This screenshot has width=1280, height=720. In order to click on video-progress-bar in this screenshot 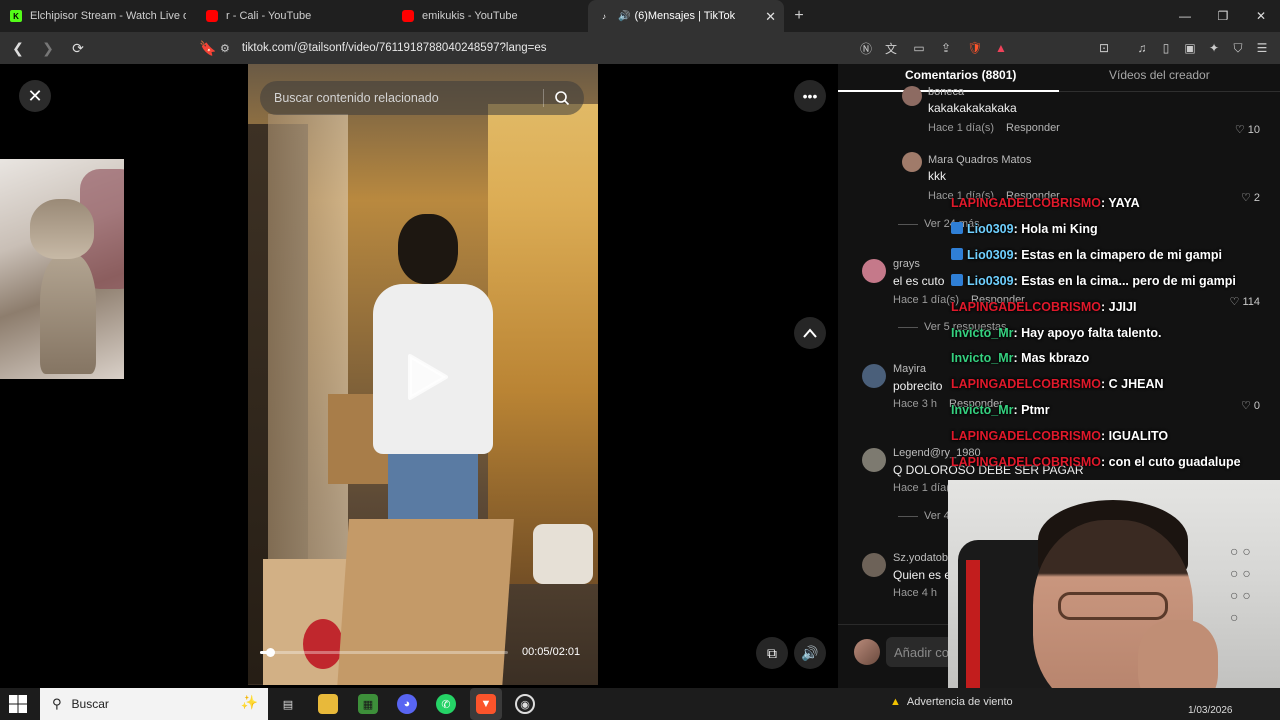, I will do `click(384, 652)`.